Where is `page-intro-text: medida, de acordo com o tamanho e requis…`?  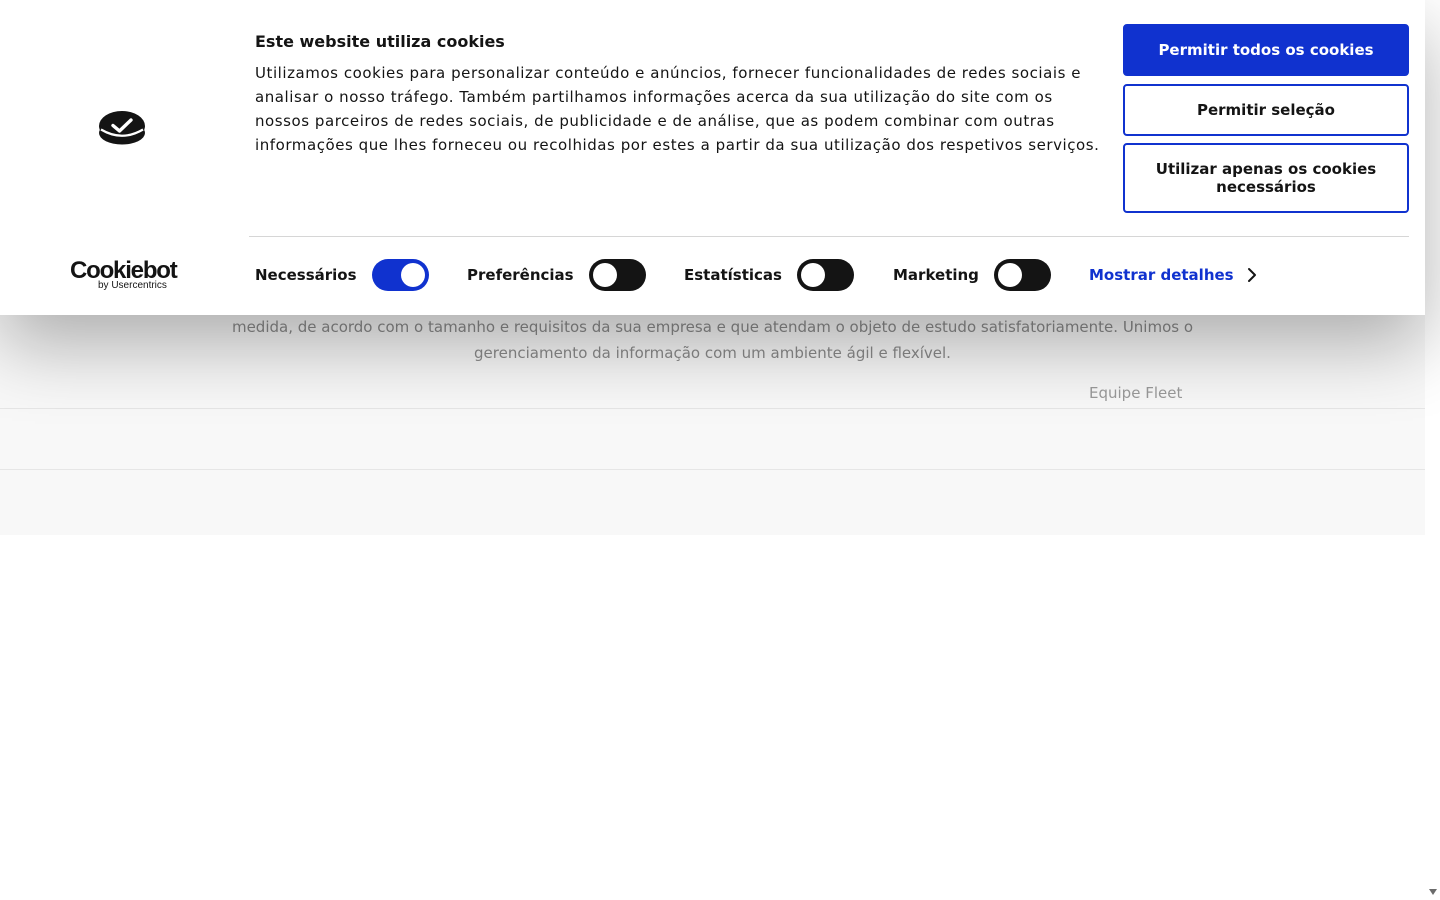 page-intro-text: medida, de acordo com o tamanho e requis… is located at coordinates (712, 340).